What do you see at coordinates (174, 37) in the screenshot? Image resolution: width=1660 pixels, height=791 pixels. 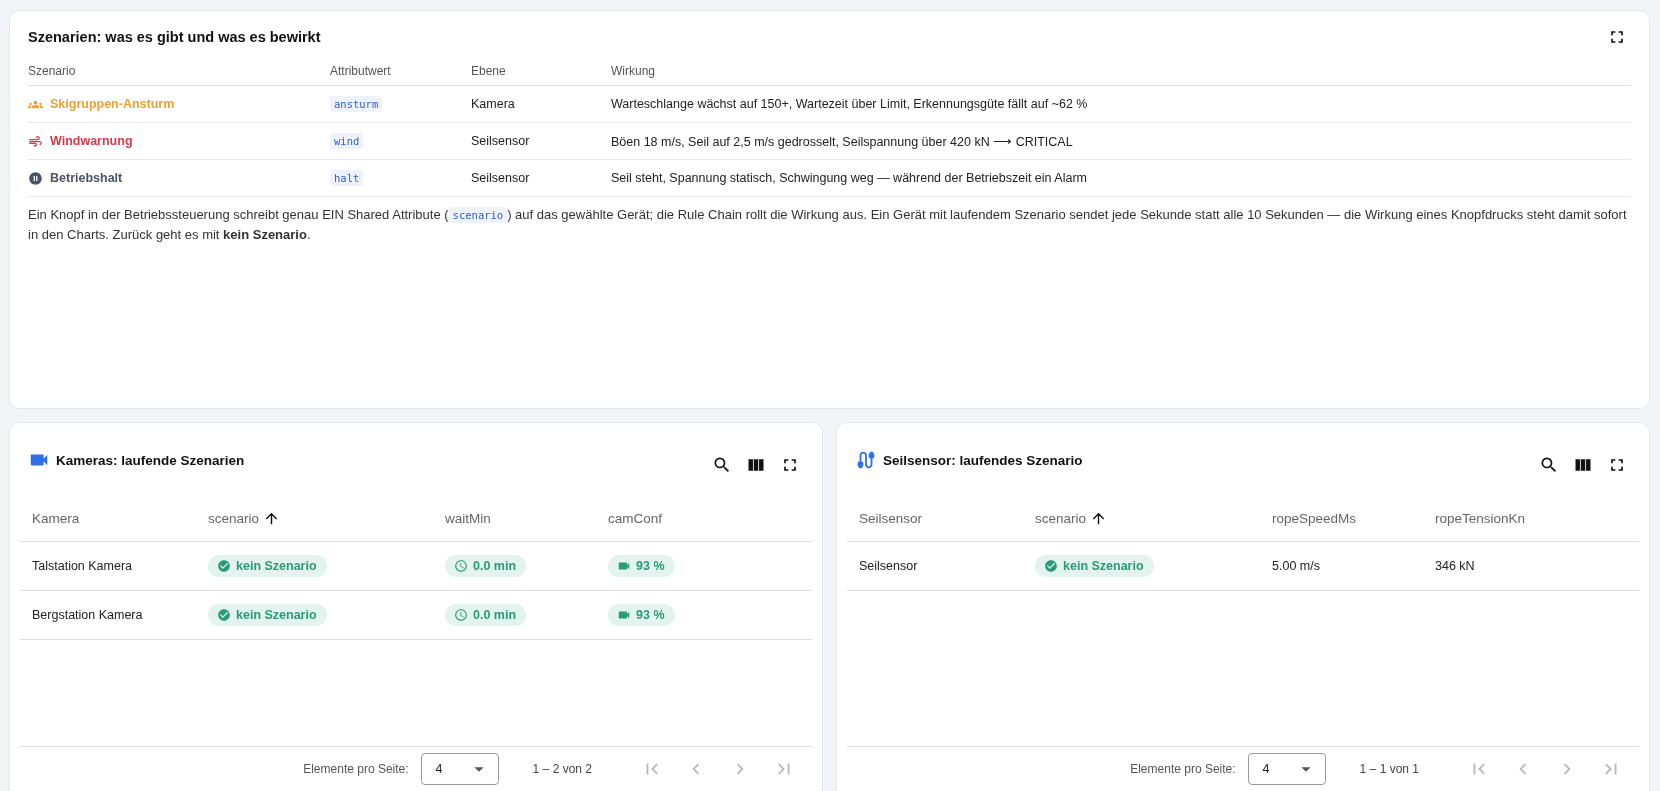 I see `card-title: Szenarien: was es gibt und was es bewirkt` at bounding box center [174, 37].